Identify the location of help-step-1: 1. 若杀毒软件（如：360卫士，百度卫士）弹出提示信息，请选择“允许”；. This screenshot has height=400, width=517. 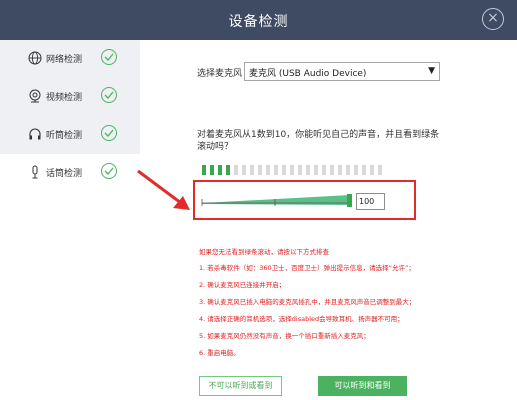
(307, 268).